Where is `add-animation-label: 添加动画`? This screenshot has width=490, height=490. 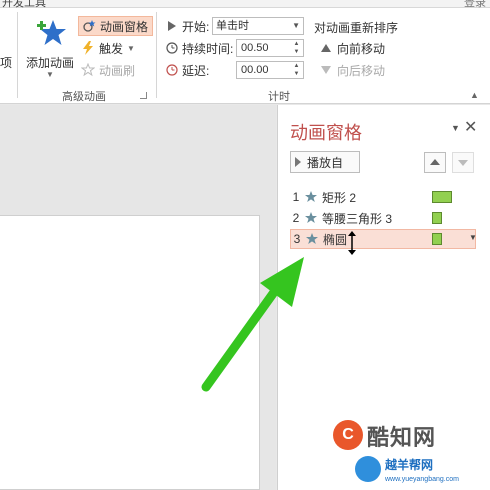 add-animation-label: 添加动画 is located at coordinates (49, 63).